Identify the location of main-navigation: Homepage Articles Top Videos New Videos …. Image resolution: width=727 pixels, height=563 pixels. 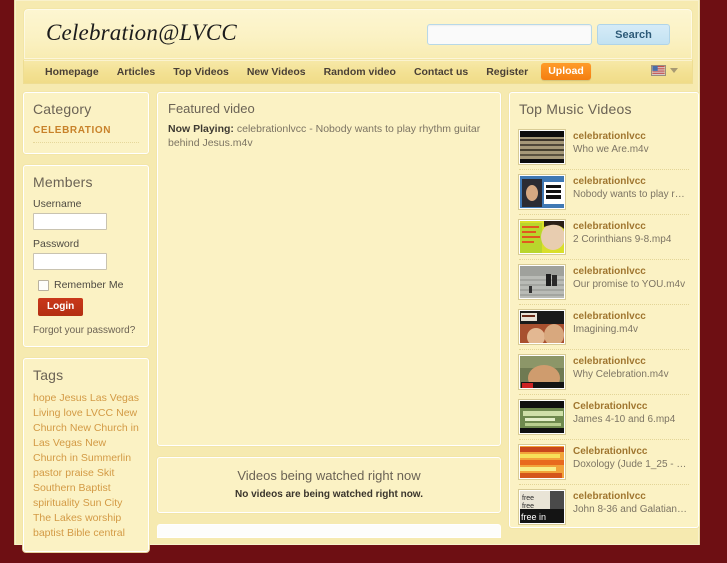
(358, 72).